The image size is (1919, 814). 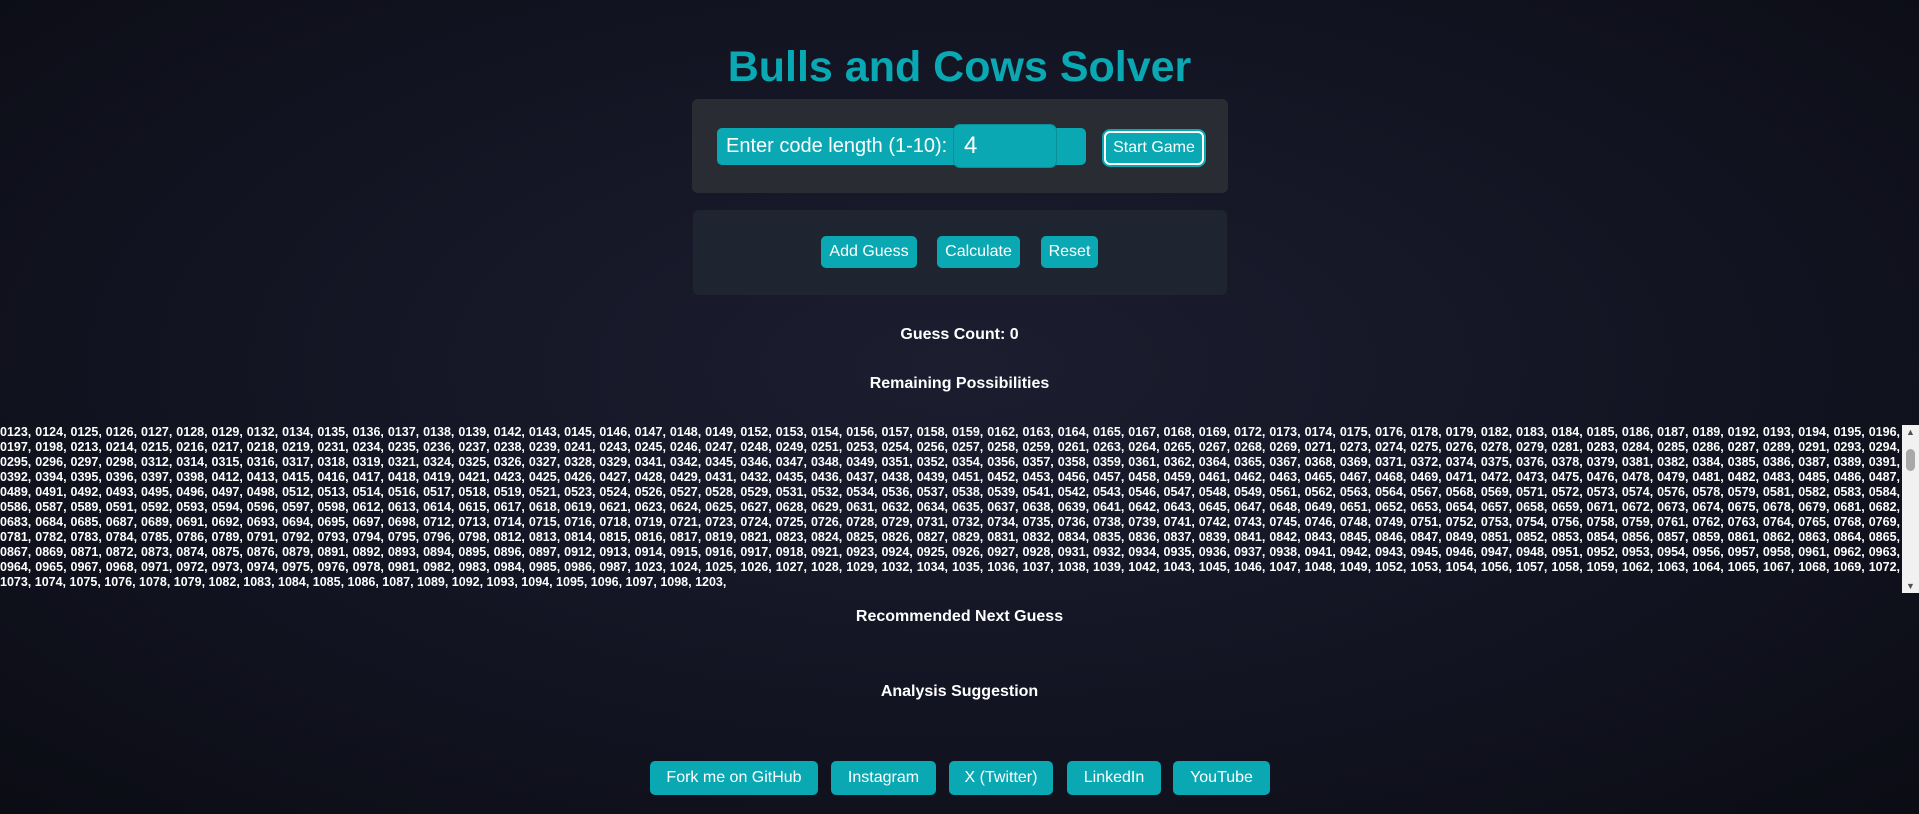 What do you see at coordinates (869, 252) in the screenshot?
I see `add-guess-button: Add Guess` at bounding box center [869, 252].